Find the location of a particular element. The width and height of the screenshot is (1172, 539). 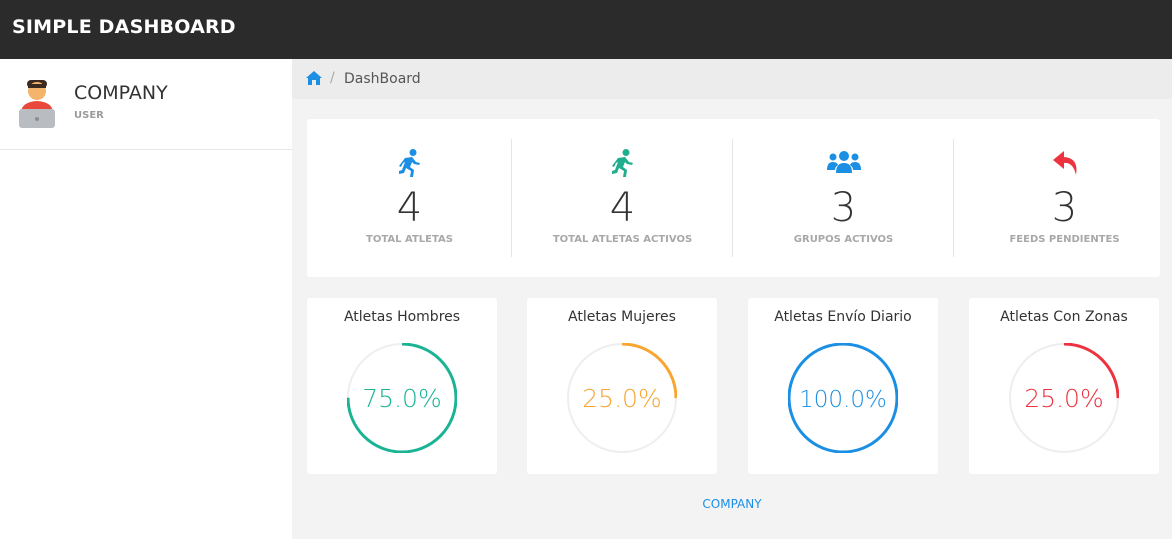

profile-role: USER is located at coordinates (89, 115).